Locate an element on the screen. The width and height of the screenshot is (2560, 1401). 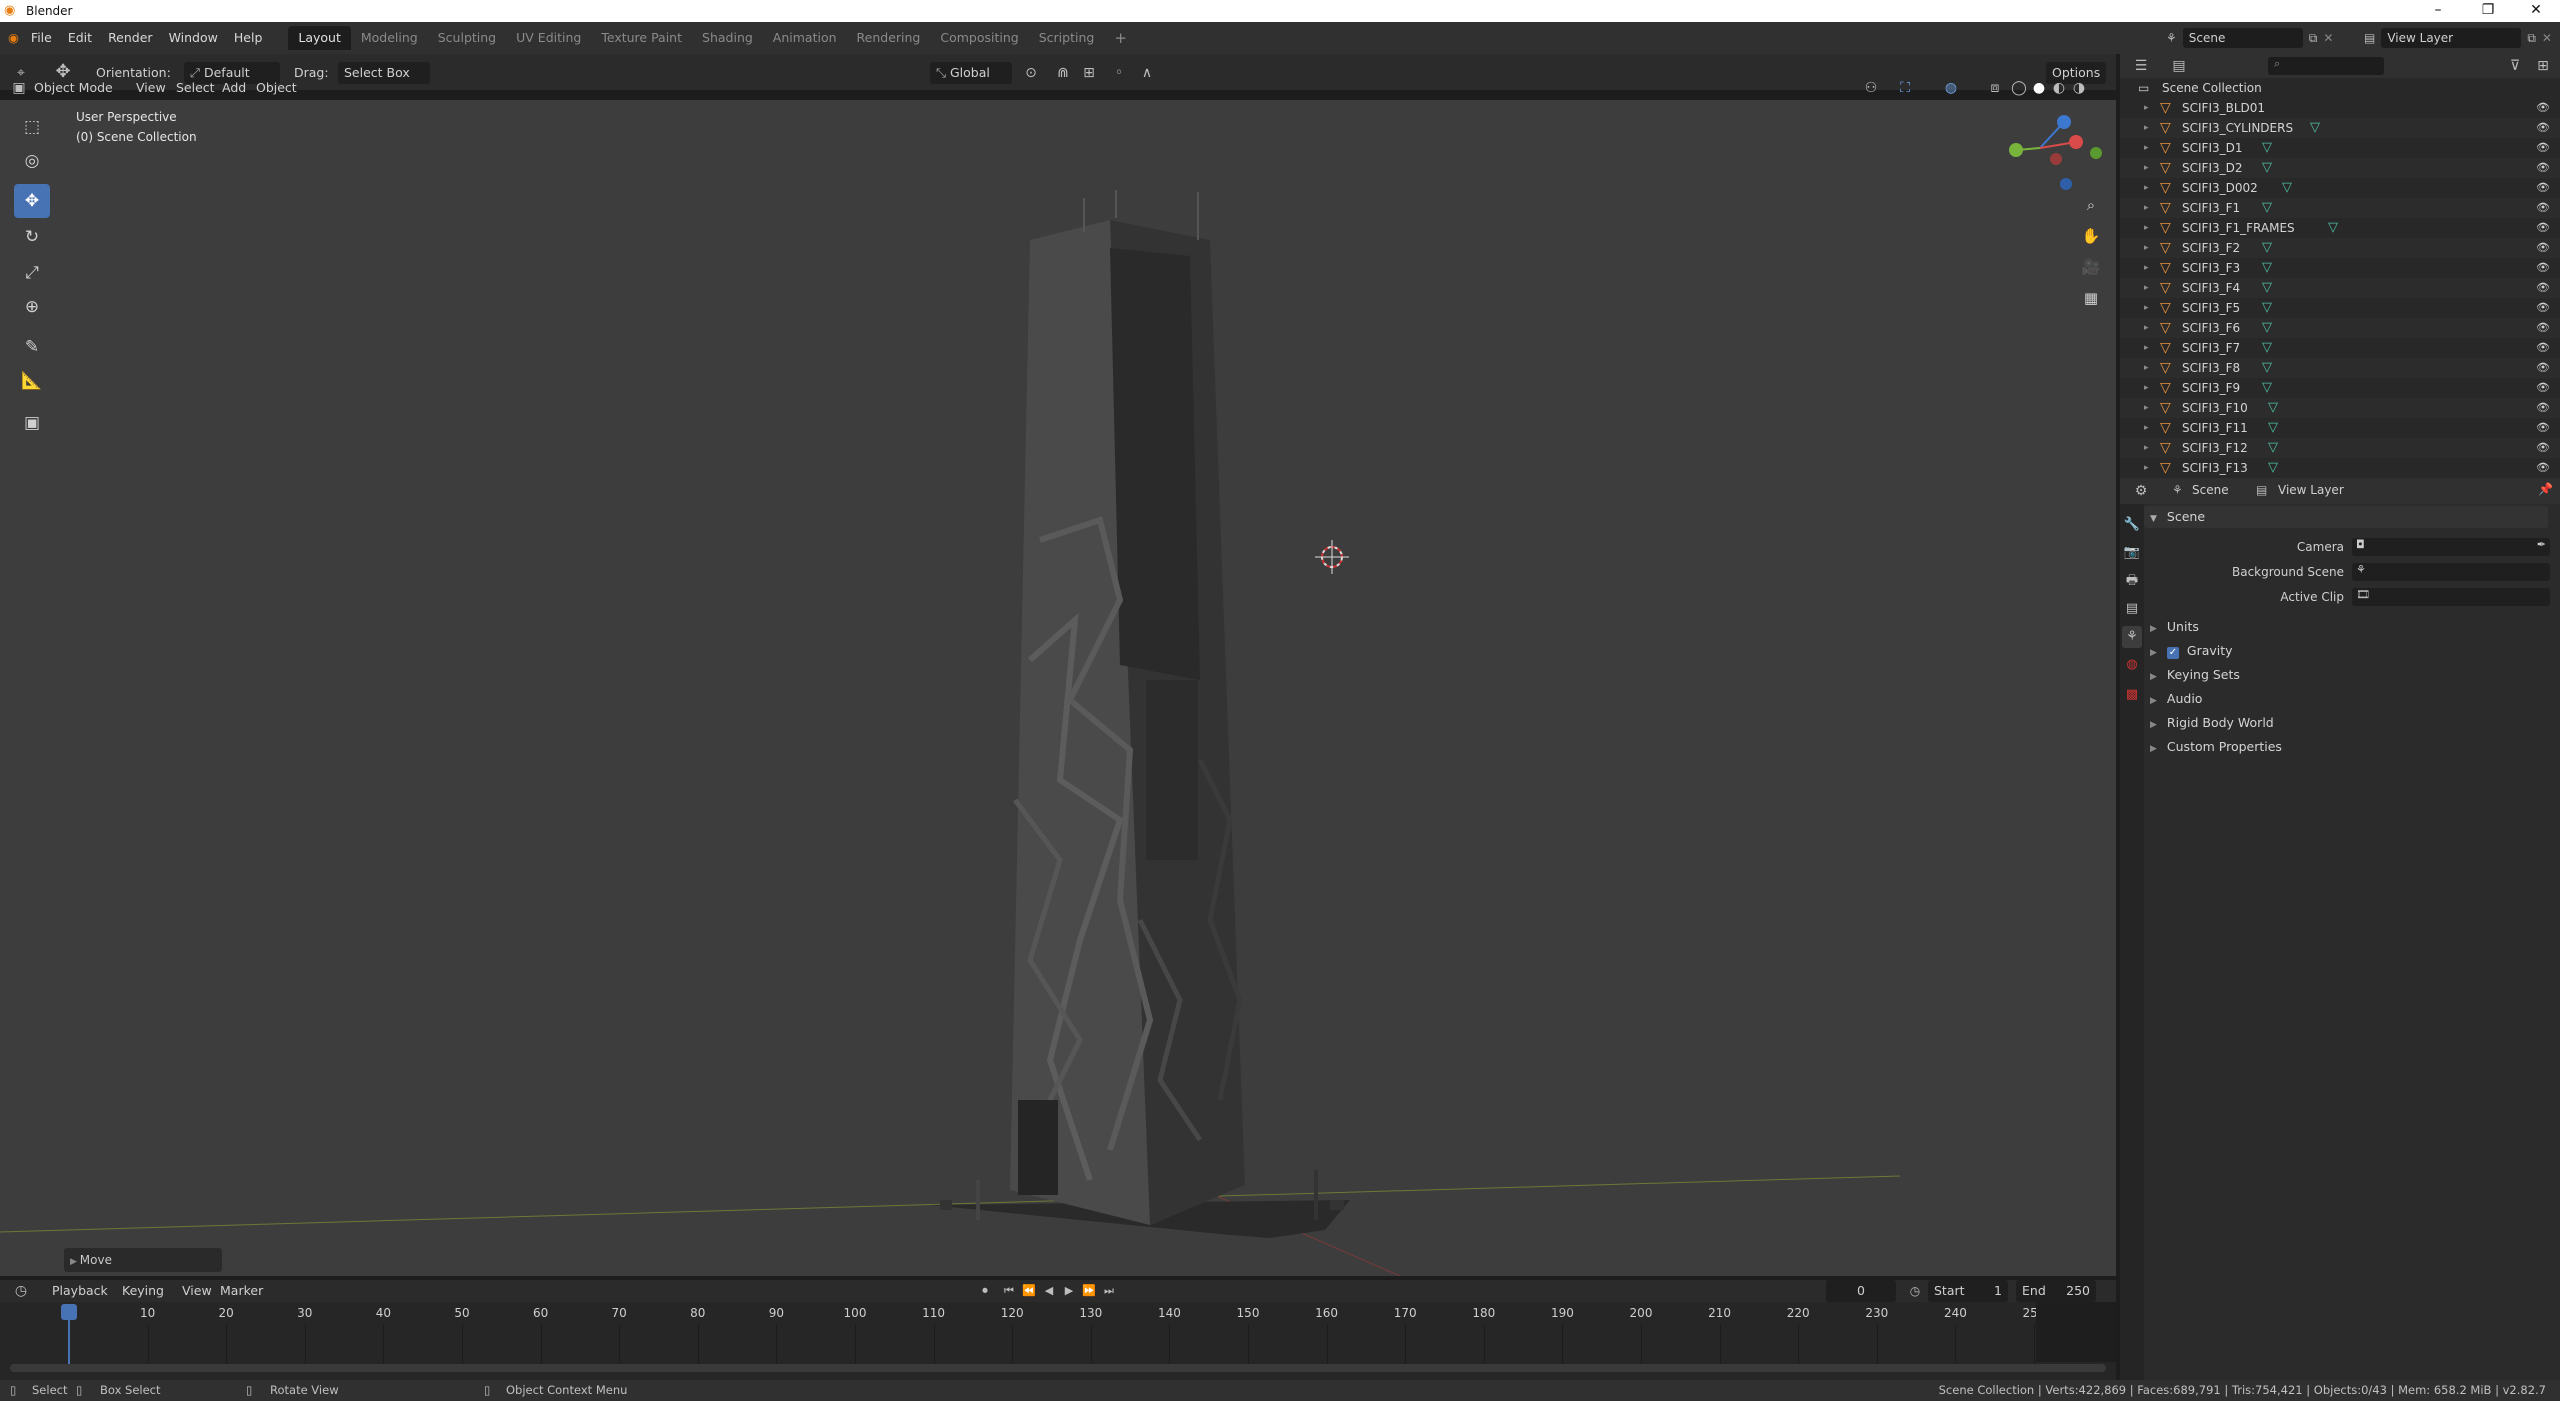
gravity-subpanel: ▶ ✓ Gravity is located at coordinates (2346, 651).